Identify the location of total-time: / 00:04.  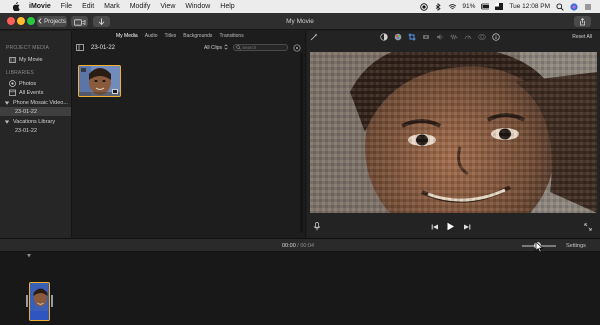
(306, 246).